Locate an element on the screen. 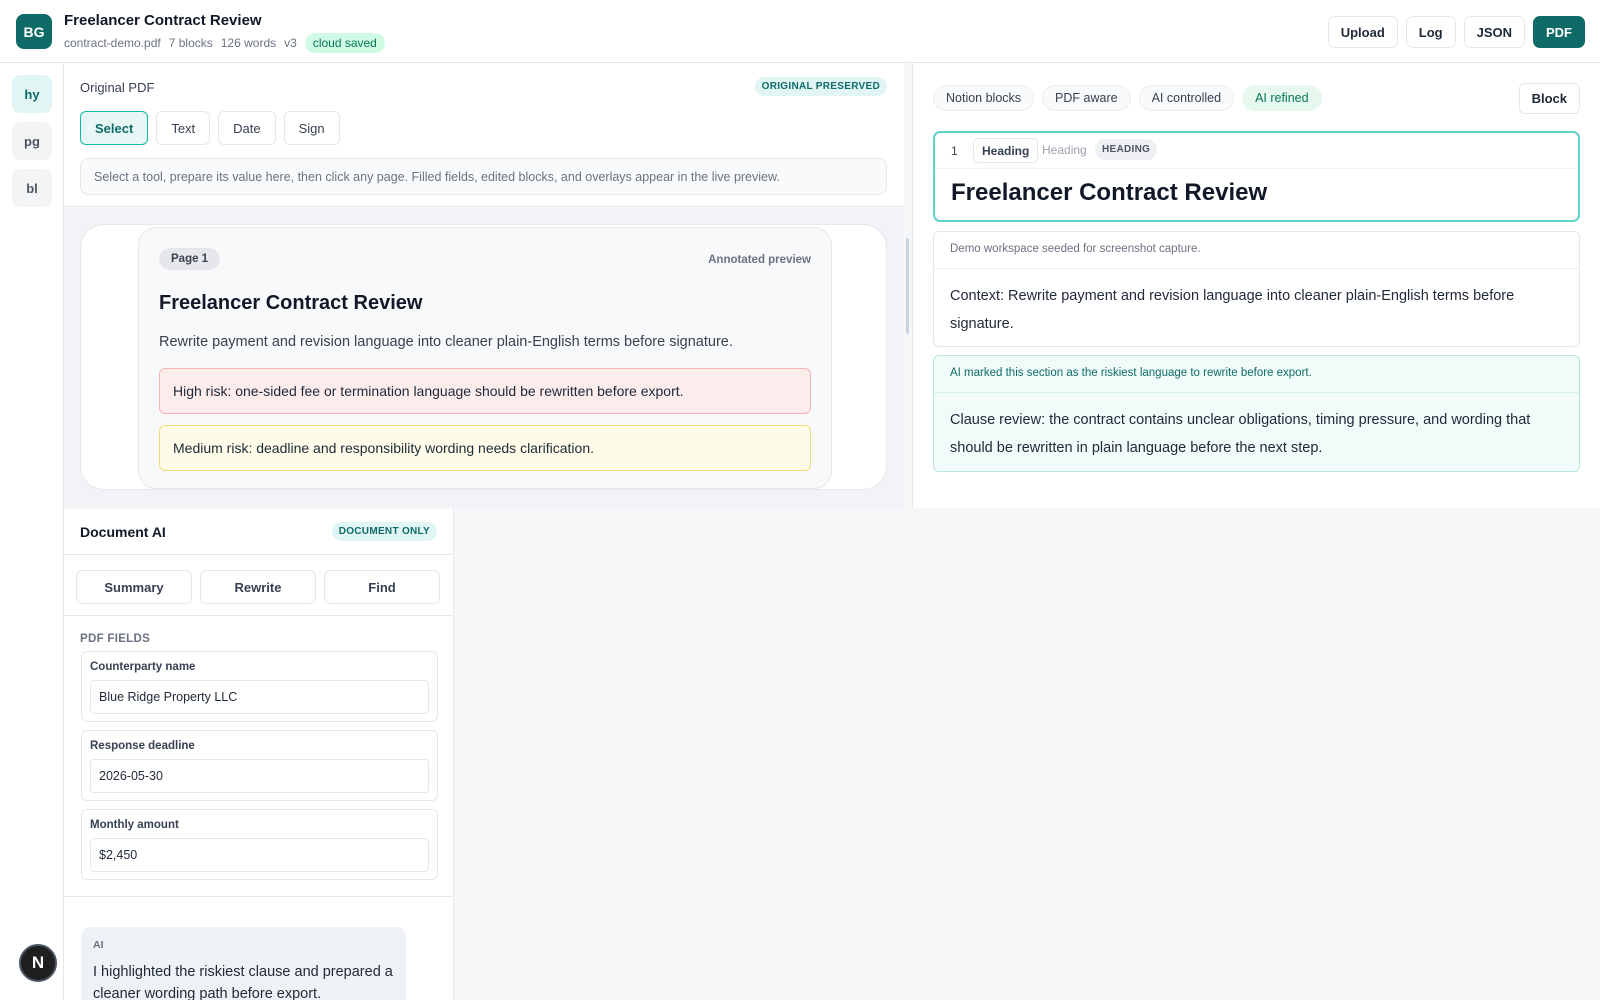 This screenshot has width=1600, height=1000. log-button: Log is located at coordinates (1430, 32).